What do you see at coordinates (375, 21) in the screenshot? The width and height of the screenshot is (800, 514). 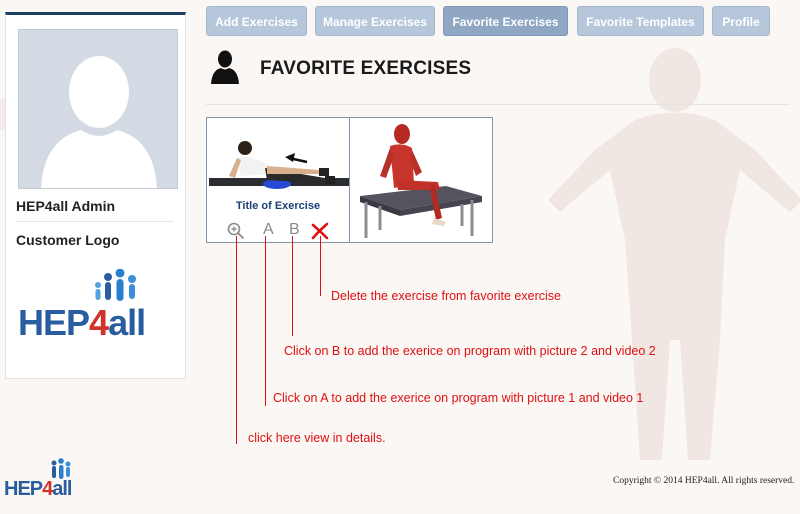 I see `nav-manage-exercises: Manage Exercises` at bounding box center [375, 21].